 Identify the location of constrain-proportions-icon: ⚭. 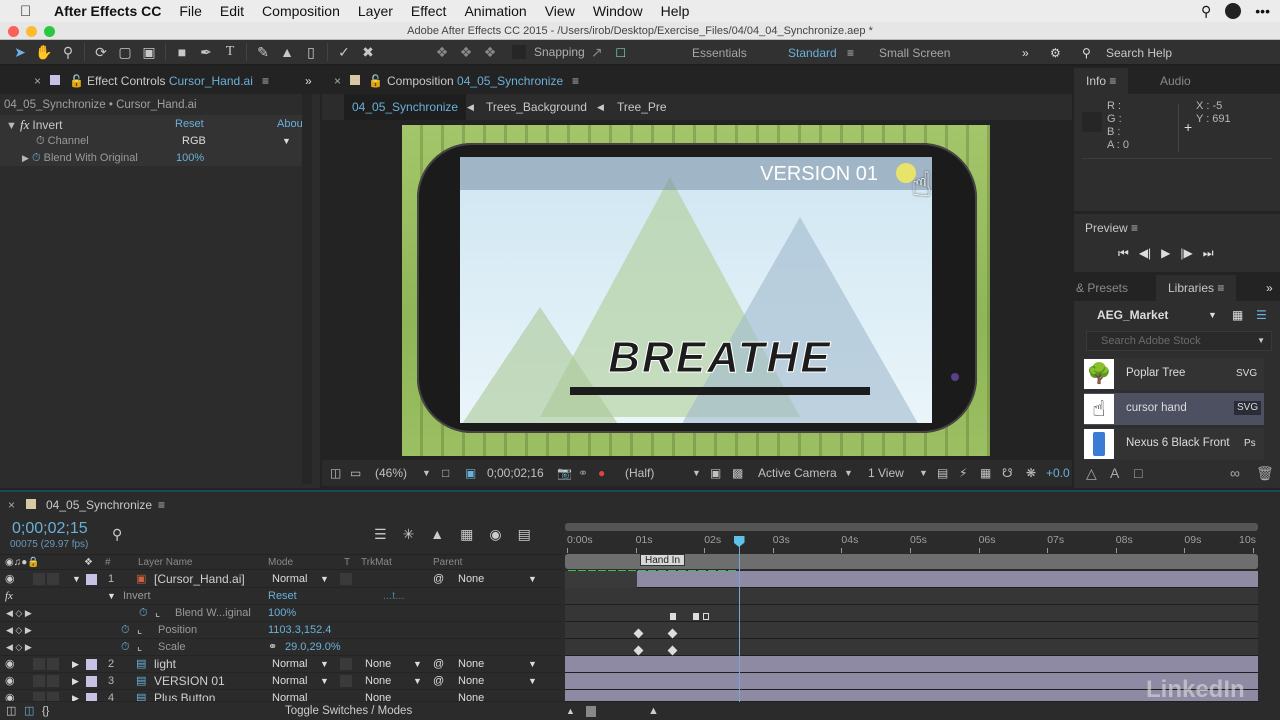
(272, 647).